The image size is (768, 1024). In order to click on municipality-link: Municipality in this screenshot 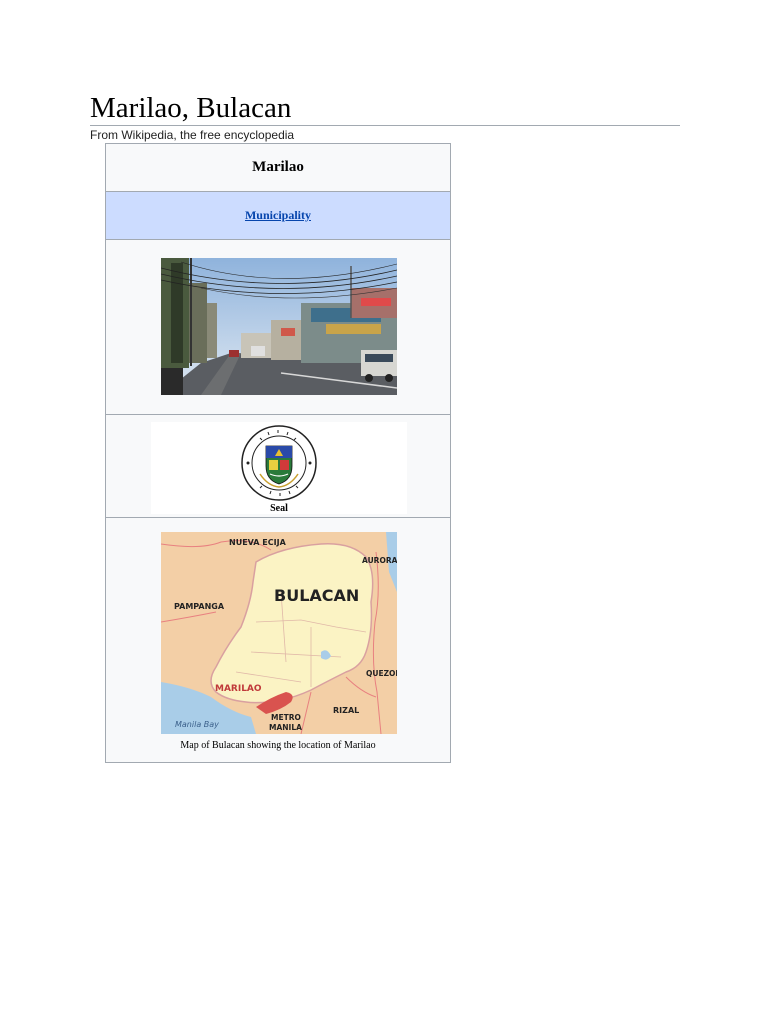, I will do `click(278, 215)`.